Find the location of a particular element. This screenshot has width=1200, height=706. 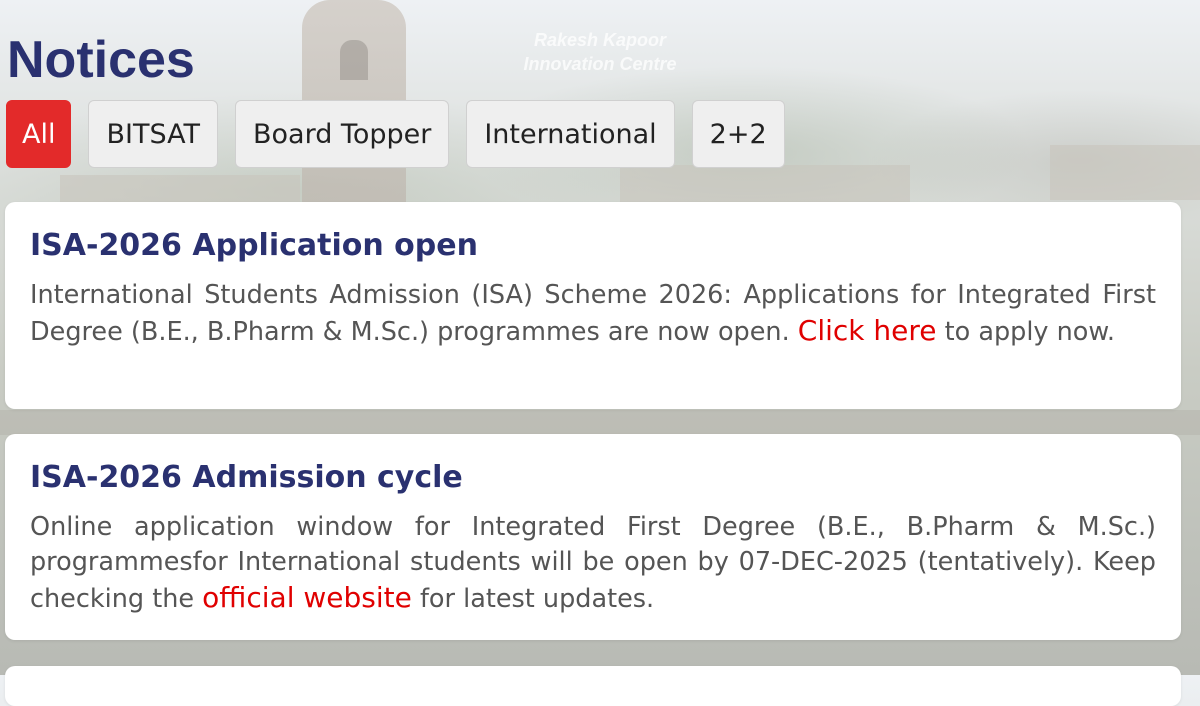

tab-bitsat: BITSAT is located at coordinates (153, 134).